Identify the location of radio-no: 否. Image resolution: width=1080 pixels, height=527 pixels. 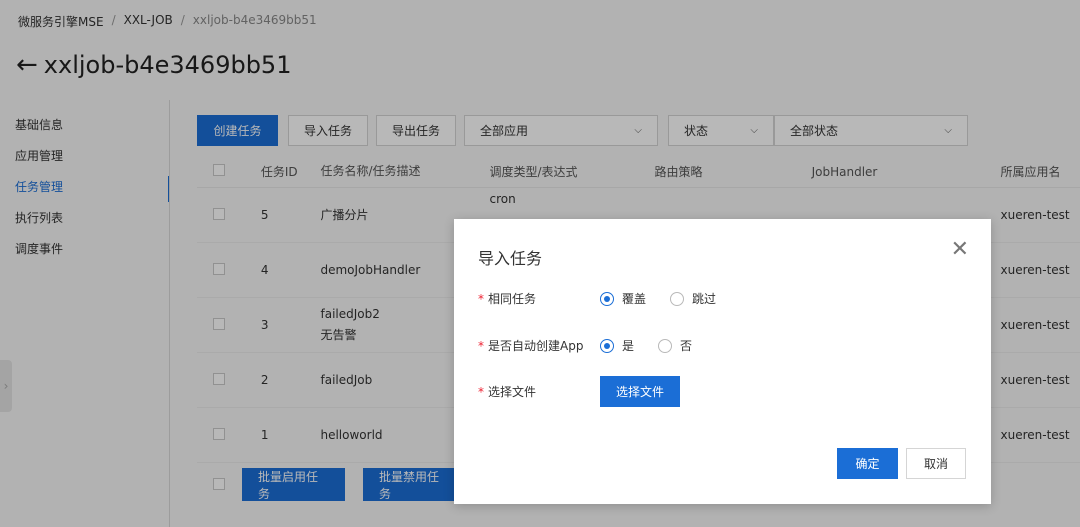
(675, 345).